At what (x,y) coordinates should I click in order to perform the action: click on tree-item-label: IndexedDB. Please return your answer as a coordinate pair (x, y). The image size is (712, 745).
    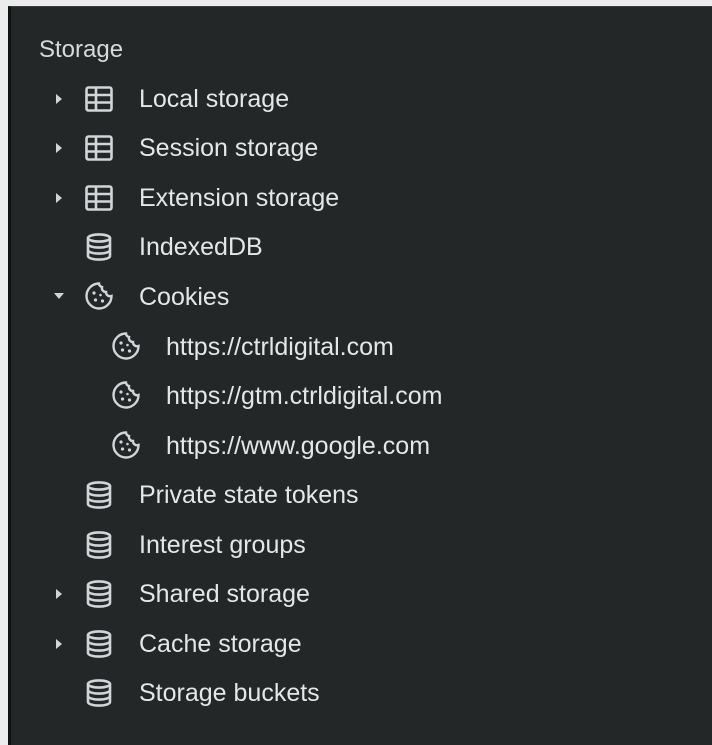
    Looking at the image, I should click on (201, 247).